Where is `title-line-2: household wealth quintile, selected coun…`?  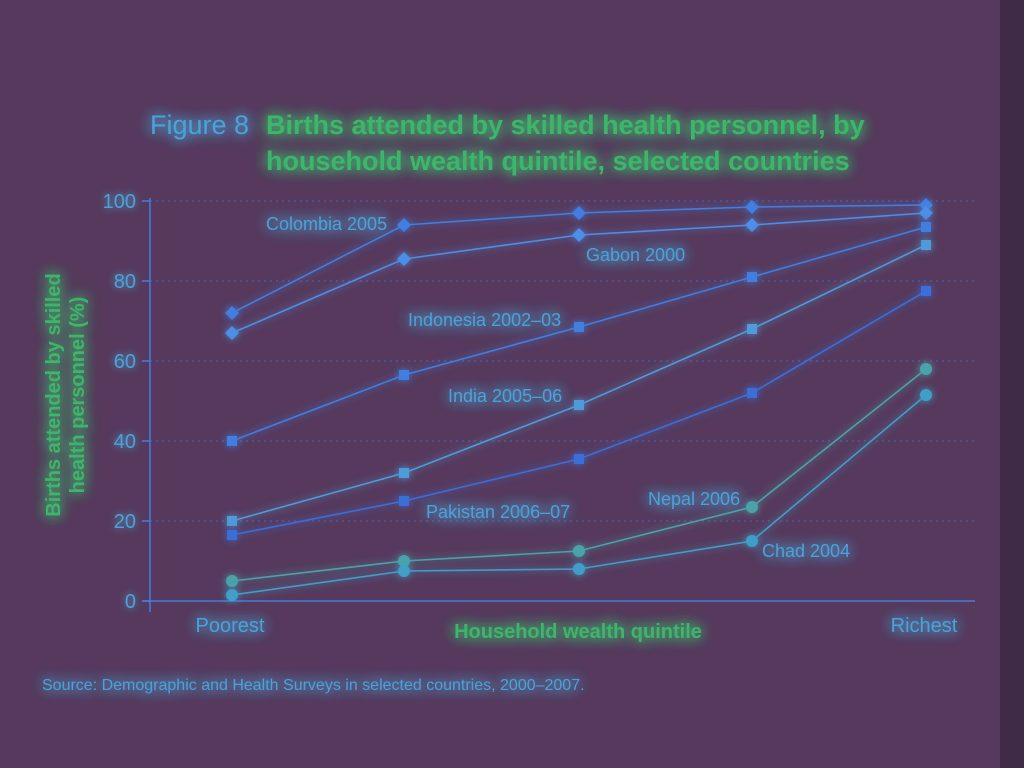
title-line-2: household wealth quintile, selected coun… is located at coordinates (558, 161).